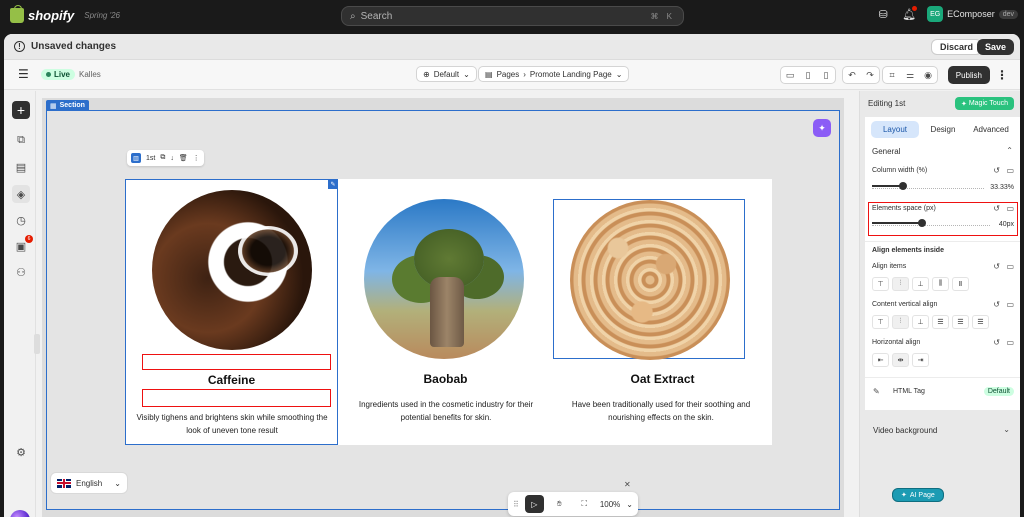 The image size is (1024, 517). Describe the element at coordinates (995, 47) in the screenshot. I see `save-button: Save` at that location.